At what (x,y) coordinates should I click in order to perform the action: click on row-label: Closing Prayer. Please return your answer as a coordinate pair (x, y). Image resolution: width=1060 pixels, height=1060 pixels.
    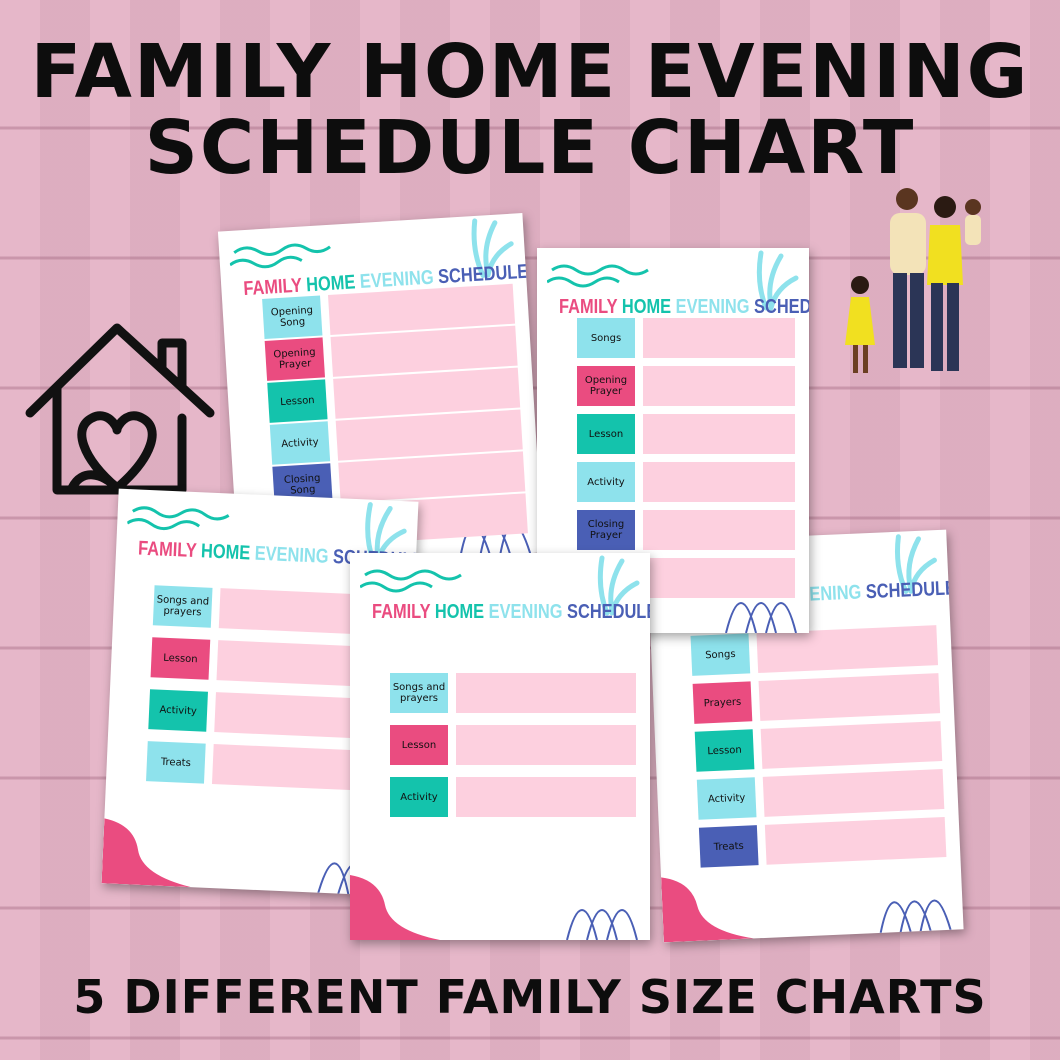
    Looking at the image, I should click on (606, 530).